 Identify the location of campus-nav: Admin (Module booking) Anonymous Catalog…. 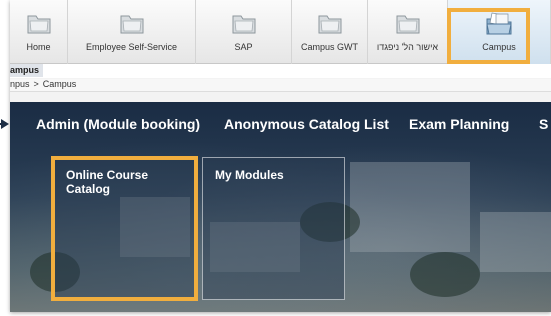
(280, 123).